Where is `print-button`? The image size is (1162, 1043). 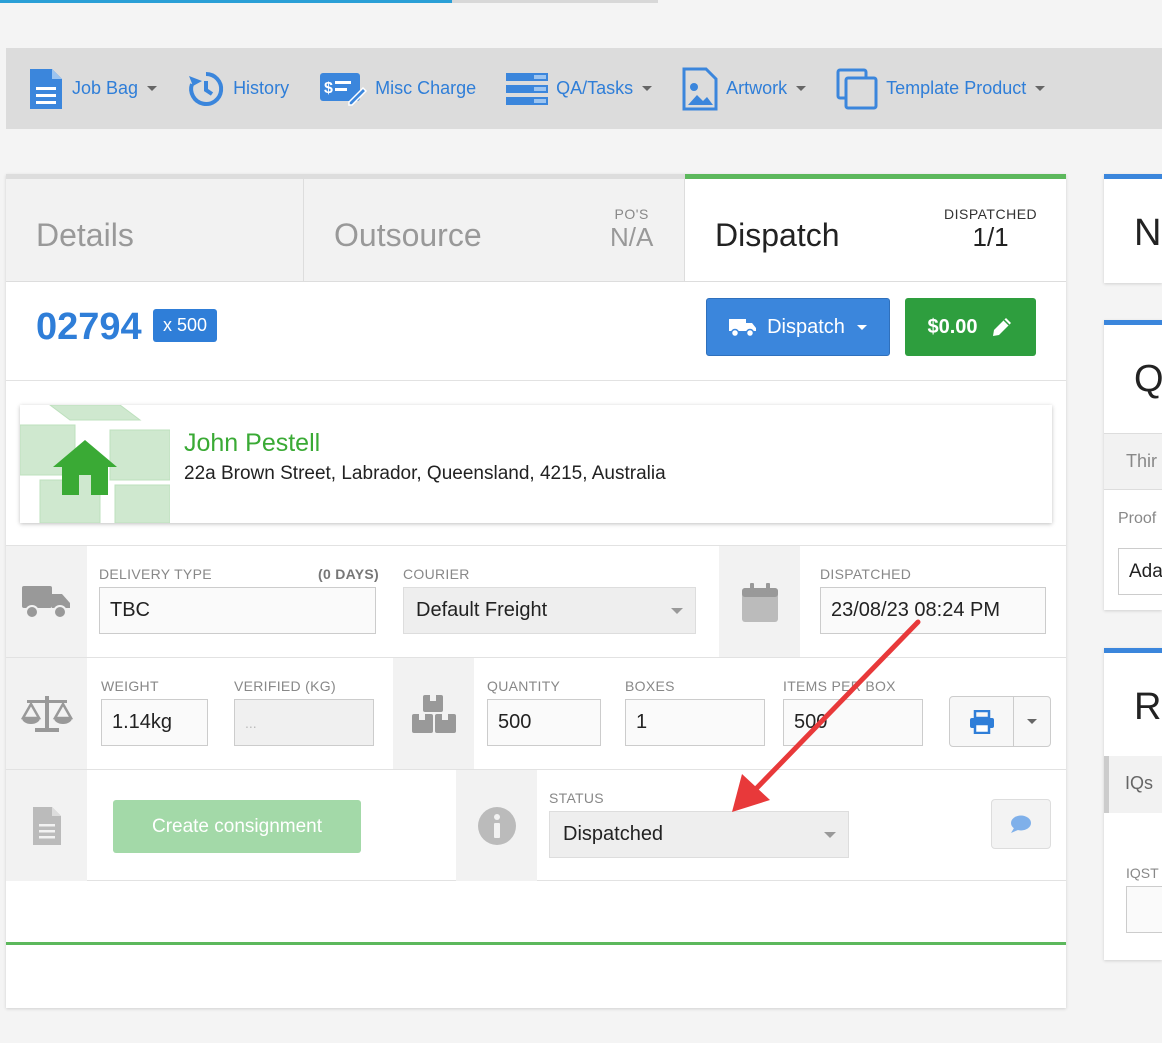
print-button is located at coordinates (982, 721).